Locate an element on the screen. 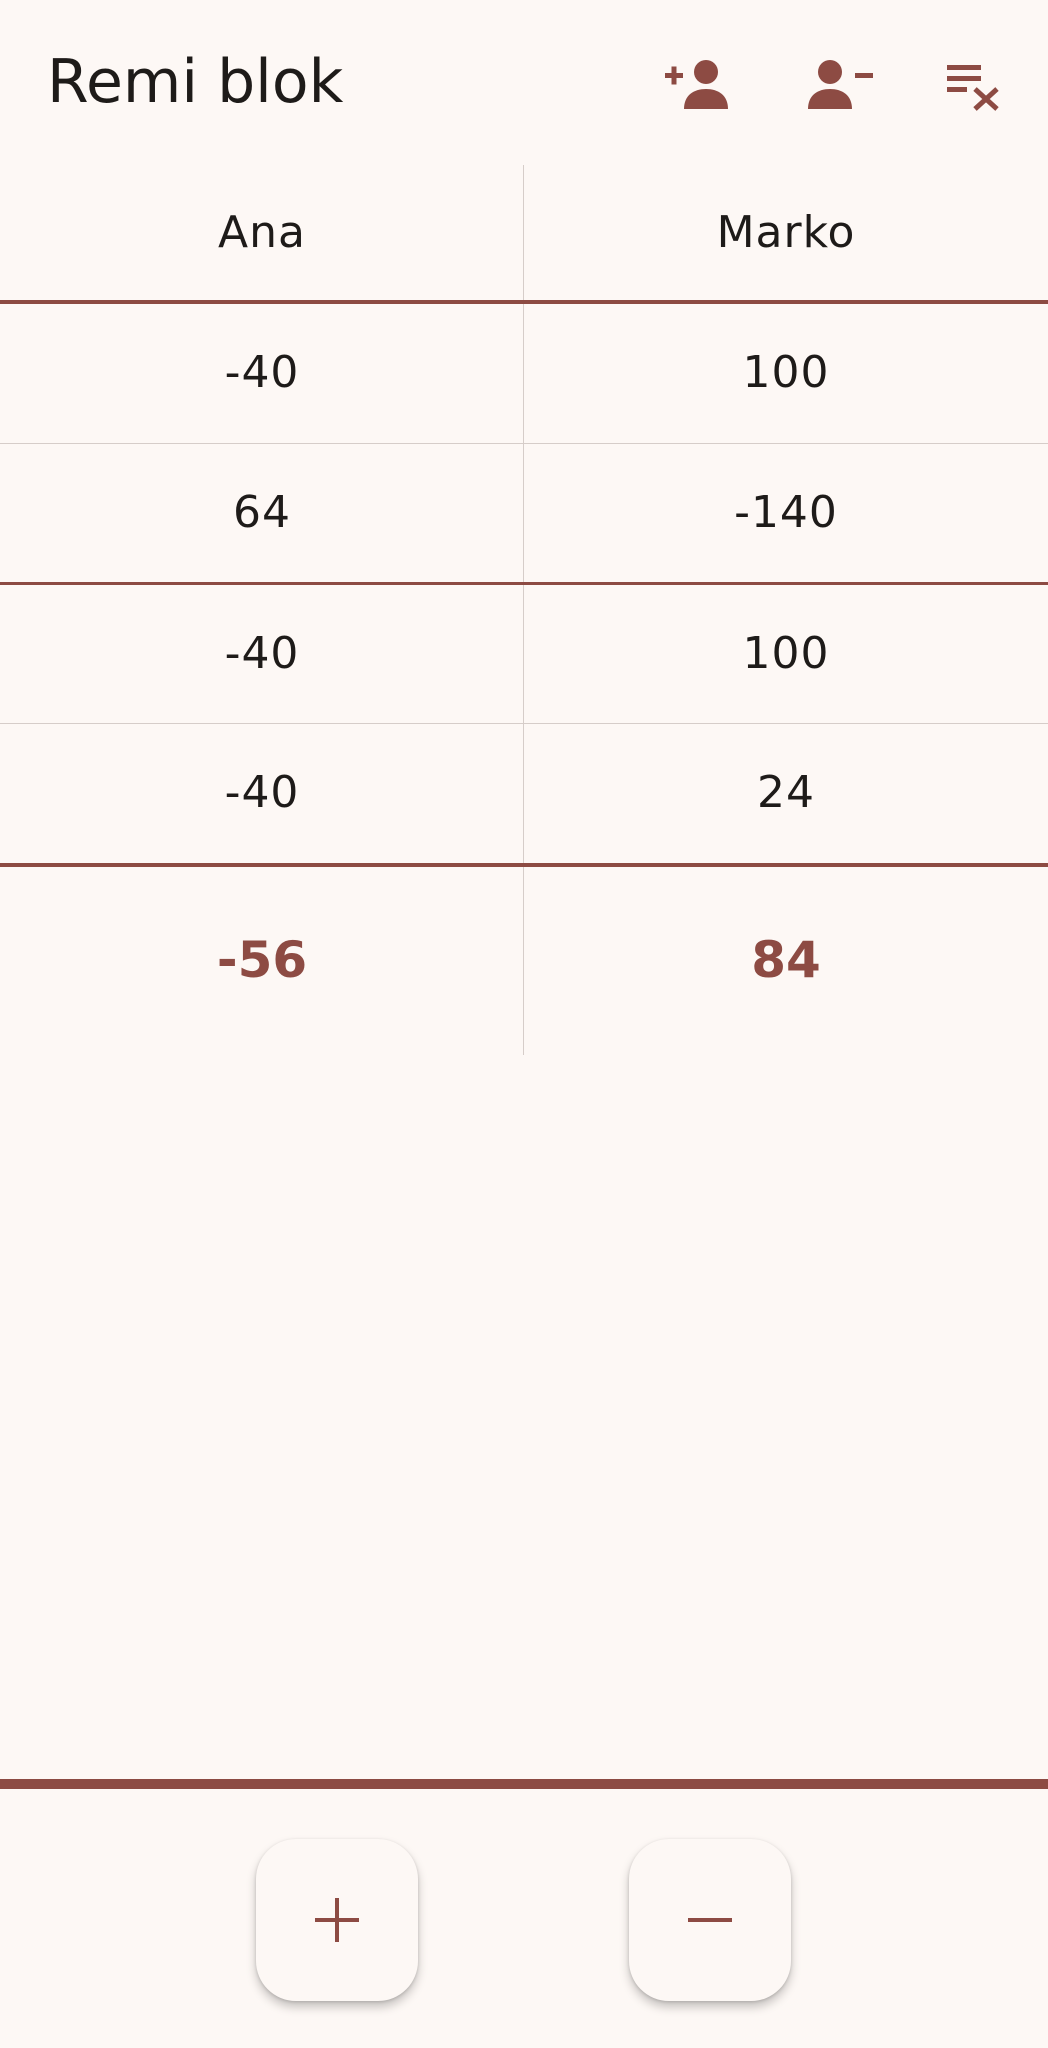  totals-row: -56 84 is located at coordinates (524, 960).